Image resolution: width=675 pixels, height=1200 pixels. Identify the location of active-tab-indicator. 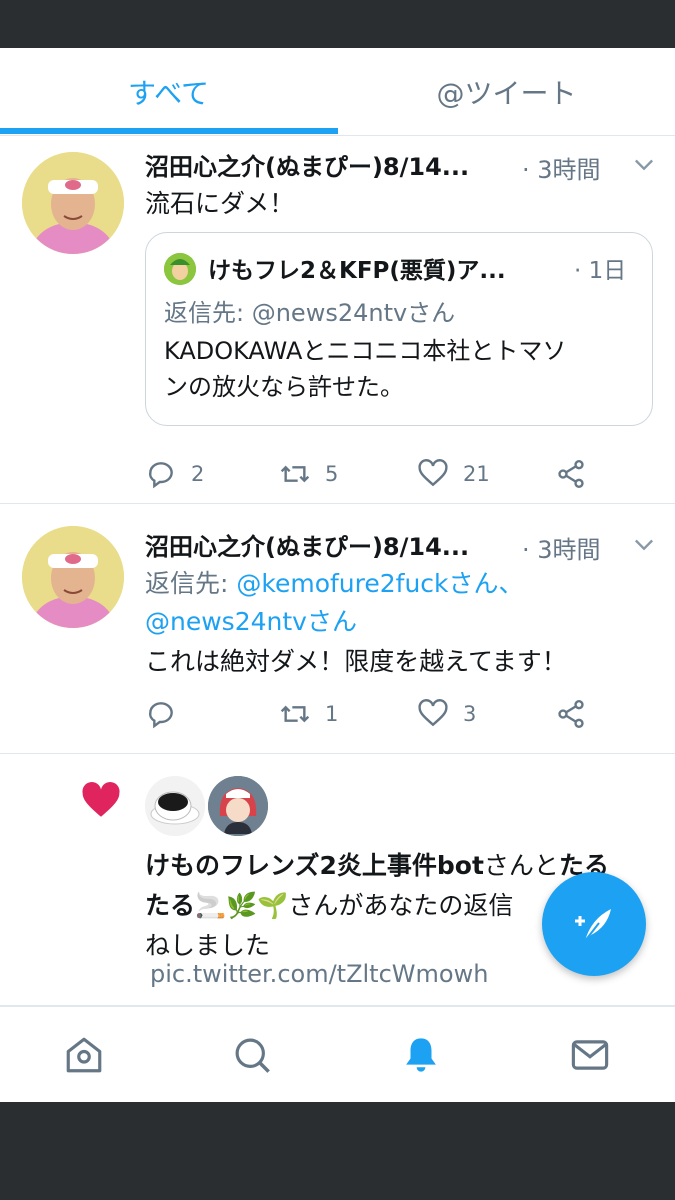
(169, 131).